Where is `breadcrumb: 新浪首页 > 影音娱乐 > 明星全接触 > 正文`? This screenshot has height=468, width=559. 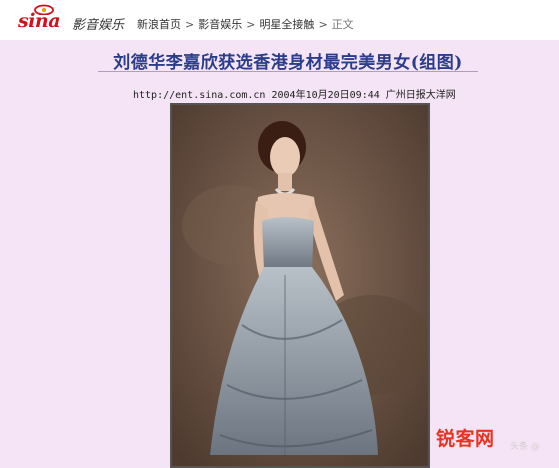
breadcrumb: 新浪首页 > 影音娱乐 > 明星全接触 > 正文 is located at coordinates (245, 24).